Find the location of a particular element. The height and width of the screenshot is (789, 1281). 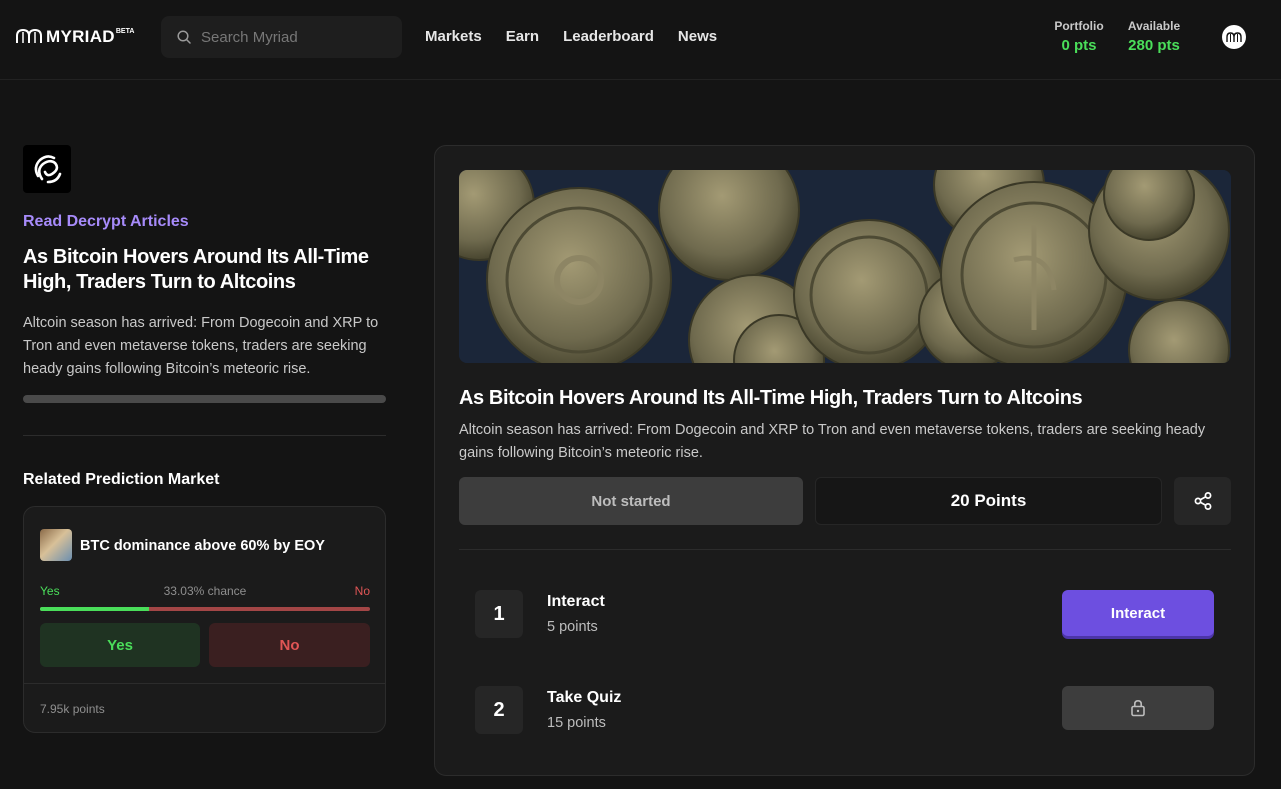

task-row-interact: 1 Interact 5 points Interact is located at coordinates (845, 614).